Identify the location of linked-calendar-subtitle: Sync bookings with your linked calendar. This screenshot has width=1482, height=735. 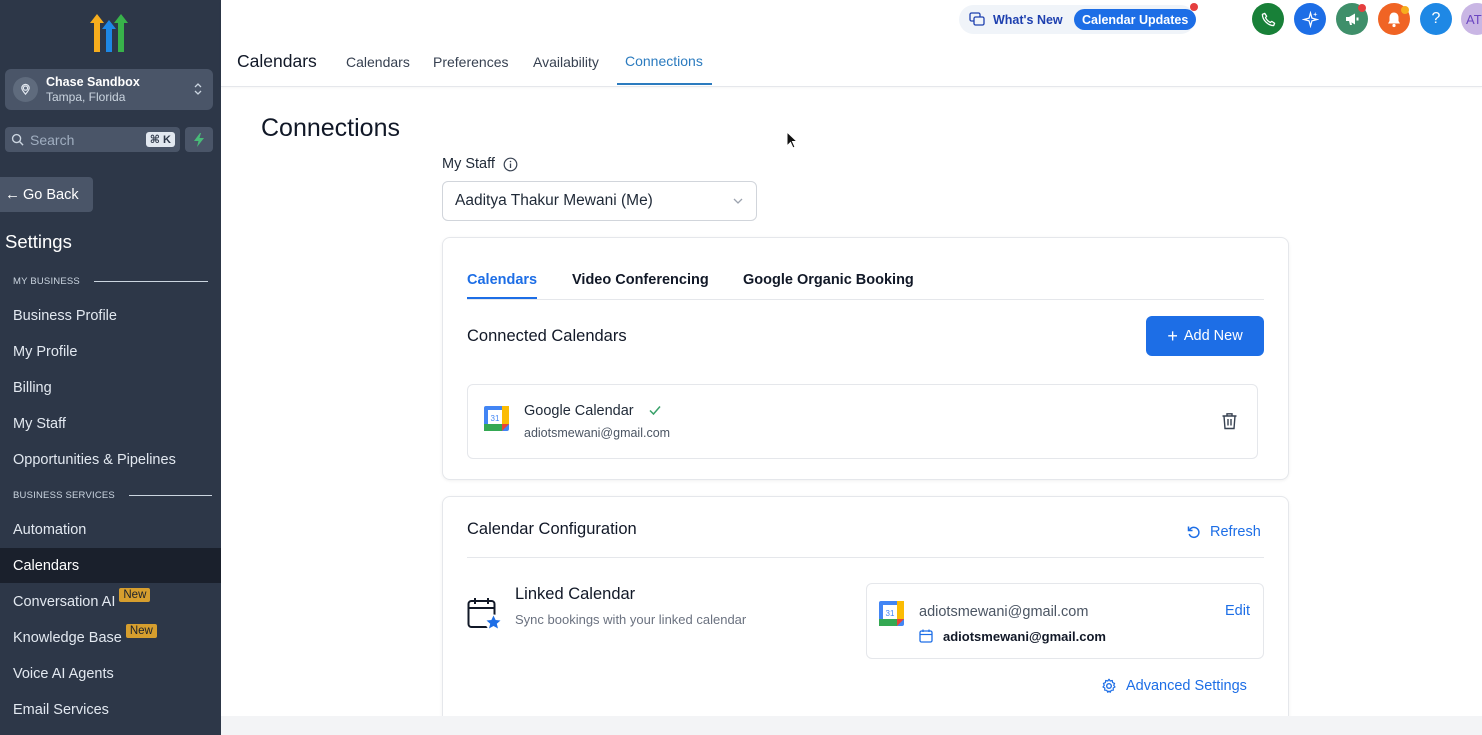
(631, 619).